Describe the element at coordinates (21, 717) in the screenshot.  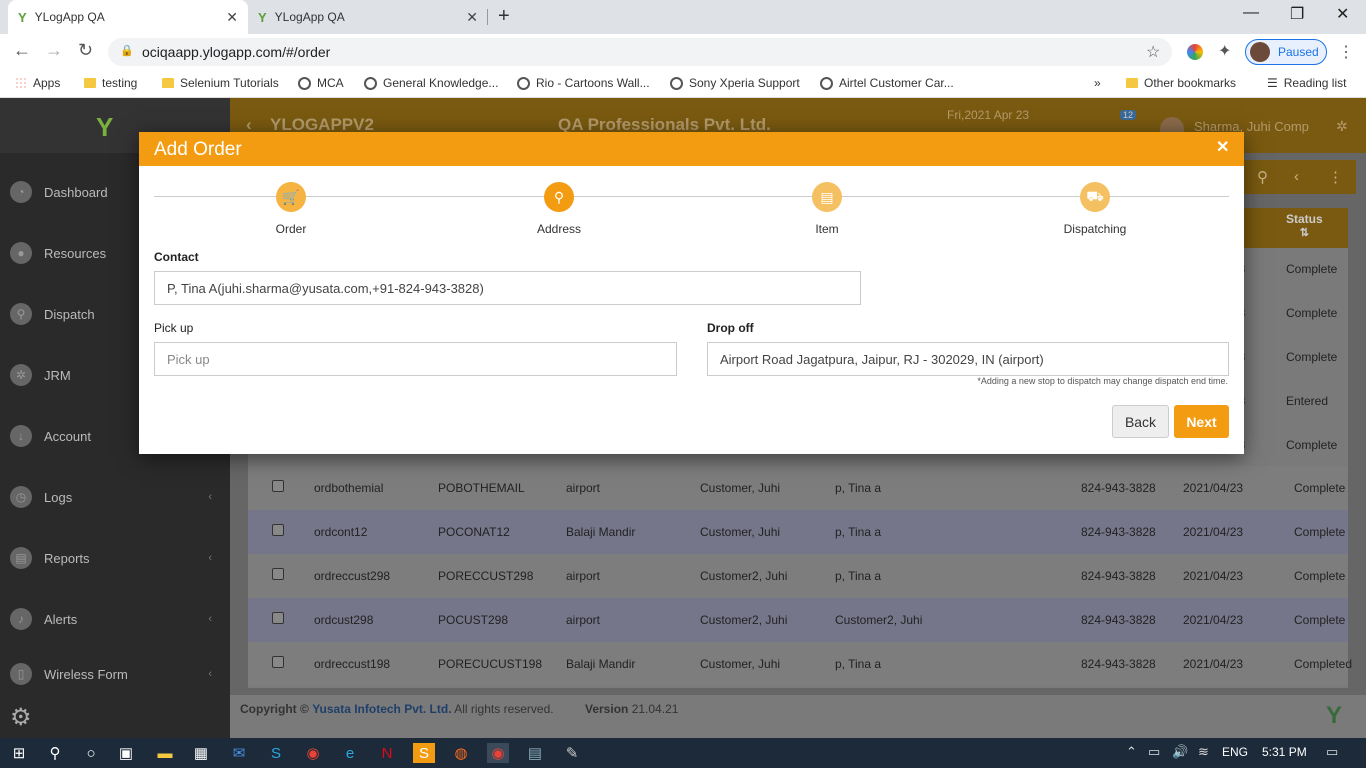
I see `settings-gear-icon: ⚙` at that location.